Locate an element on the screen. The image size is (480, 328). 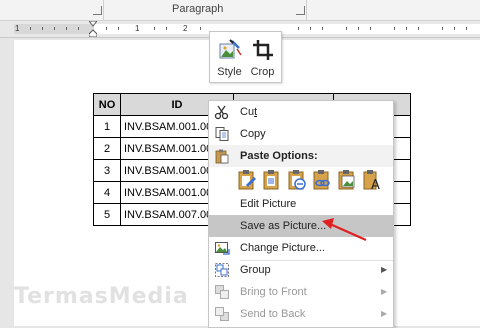
svg-text: A is located at coordinates (375, 184).